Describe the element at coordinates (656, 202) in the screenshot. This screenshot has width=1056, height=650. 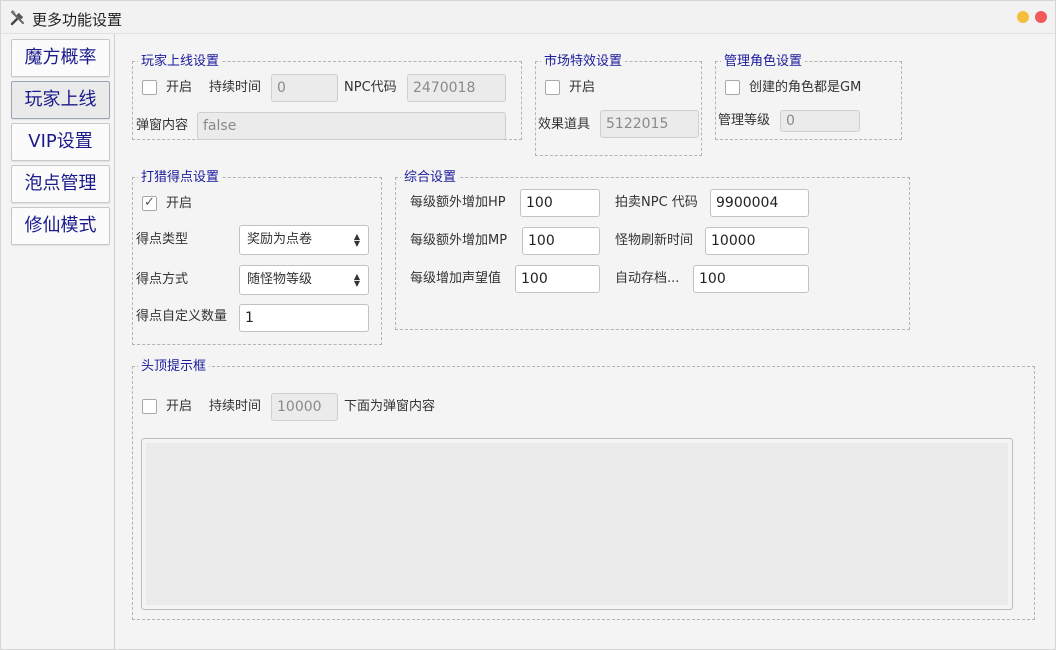
I see `general-auction-npc-label: 拍卖NPC 代码` at that location.